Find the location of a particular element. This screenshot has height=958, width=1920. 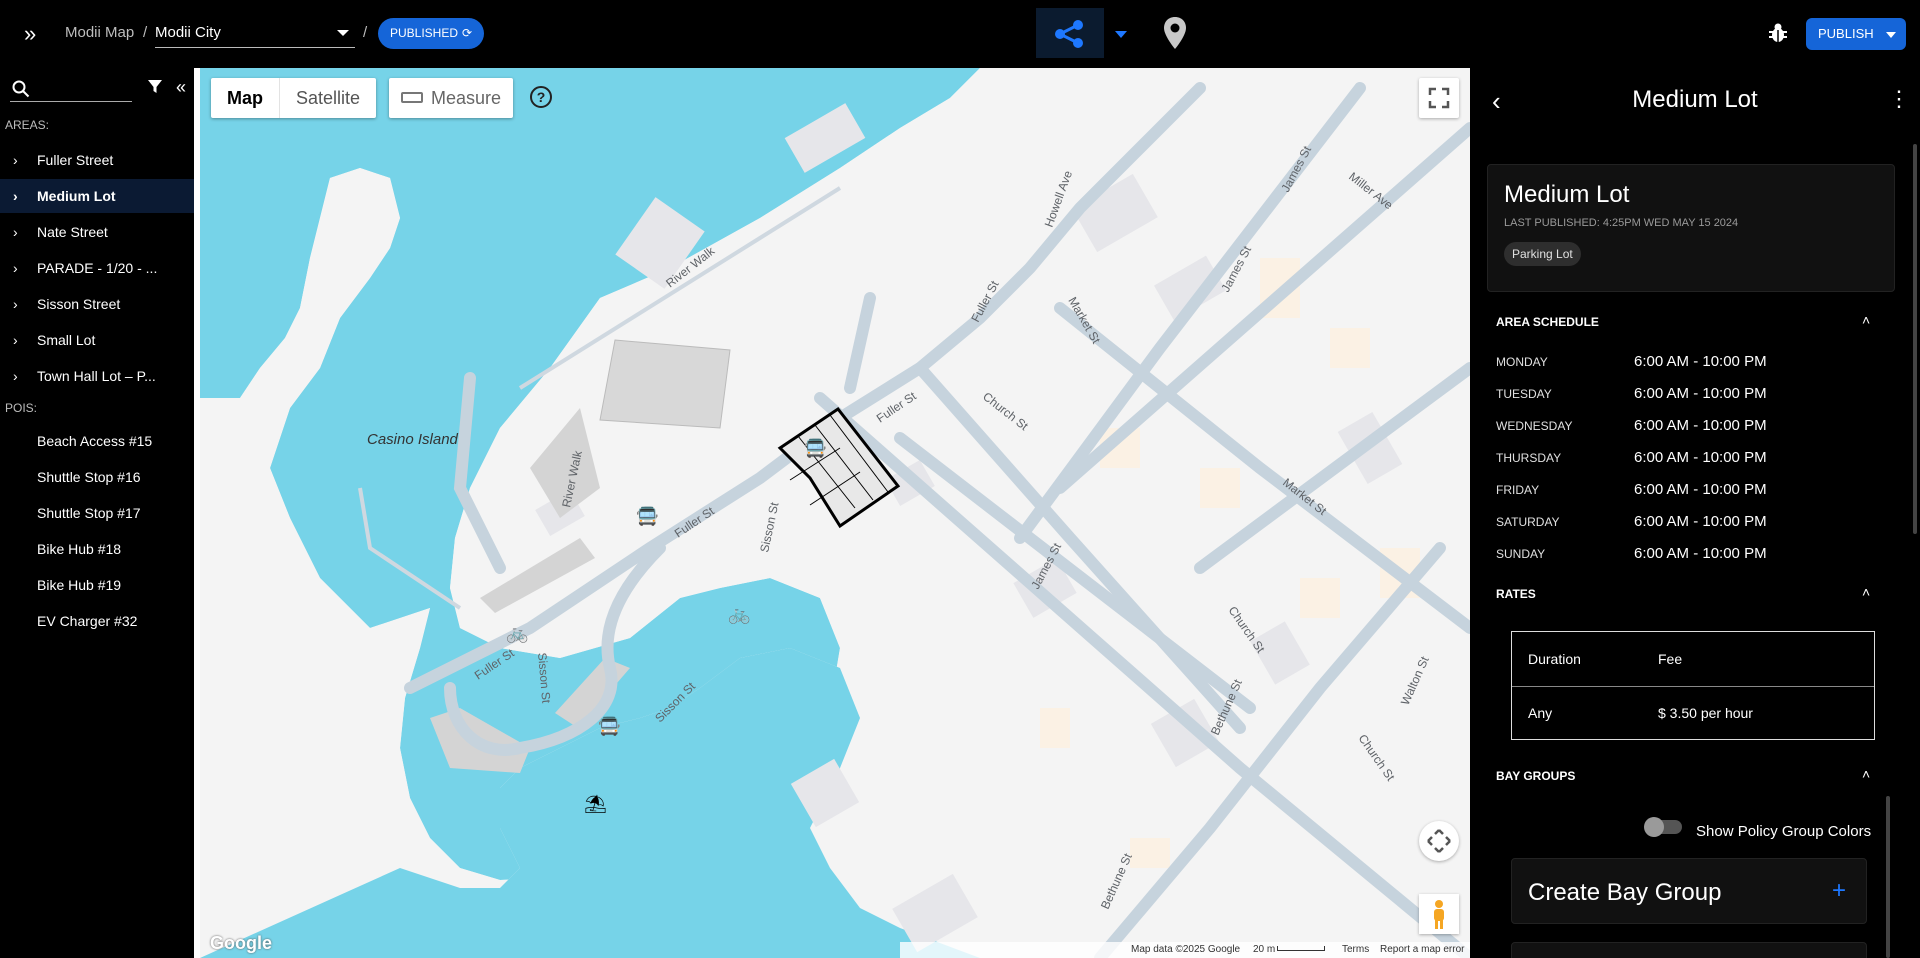

search-box is located at coordinates (71, 90).